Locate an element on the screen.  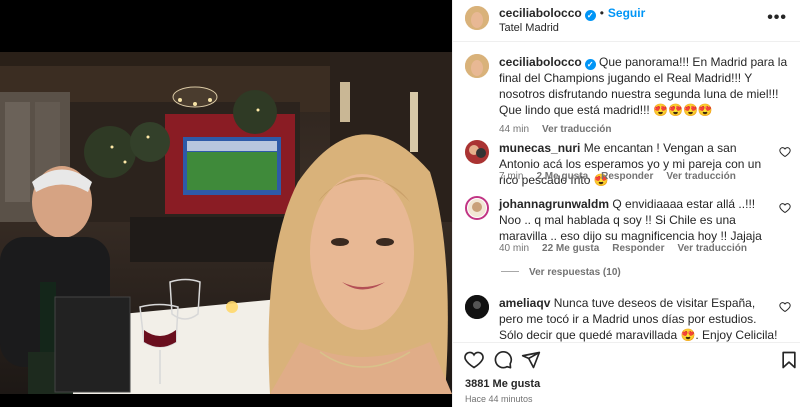
comment-likes: 2 Me gusta is located at coordinates (562, 176).